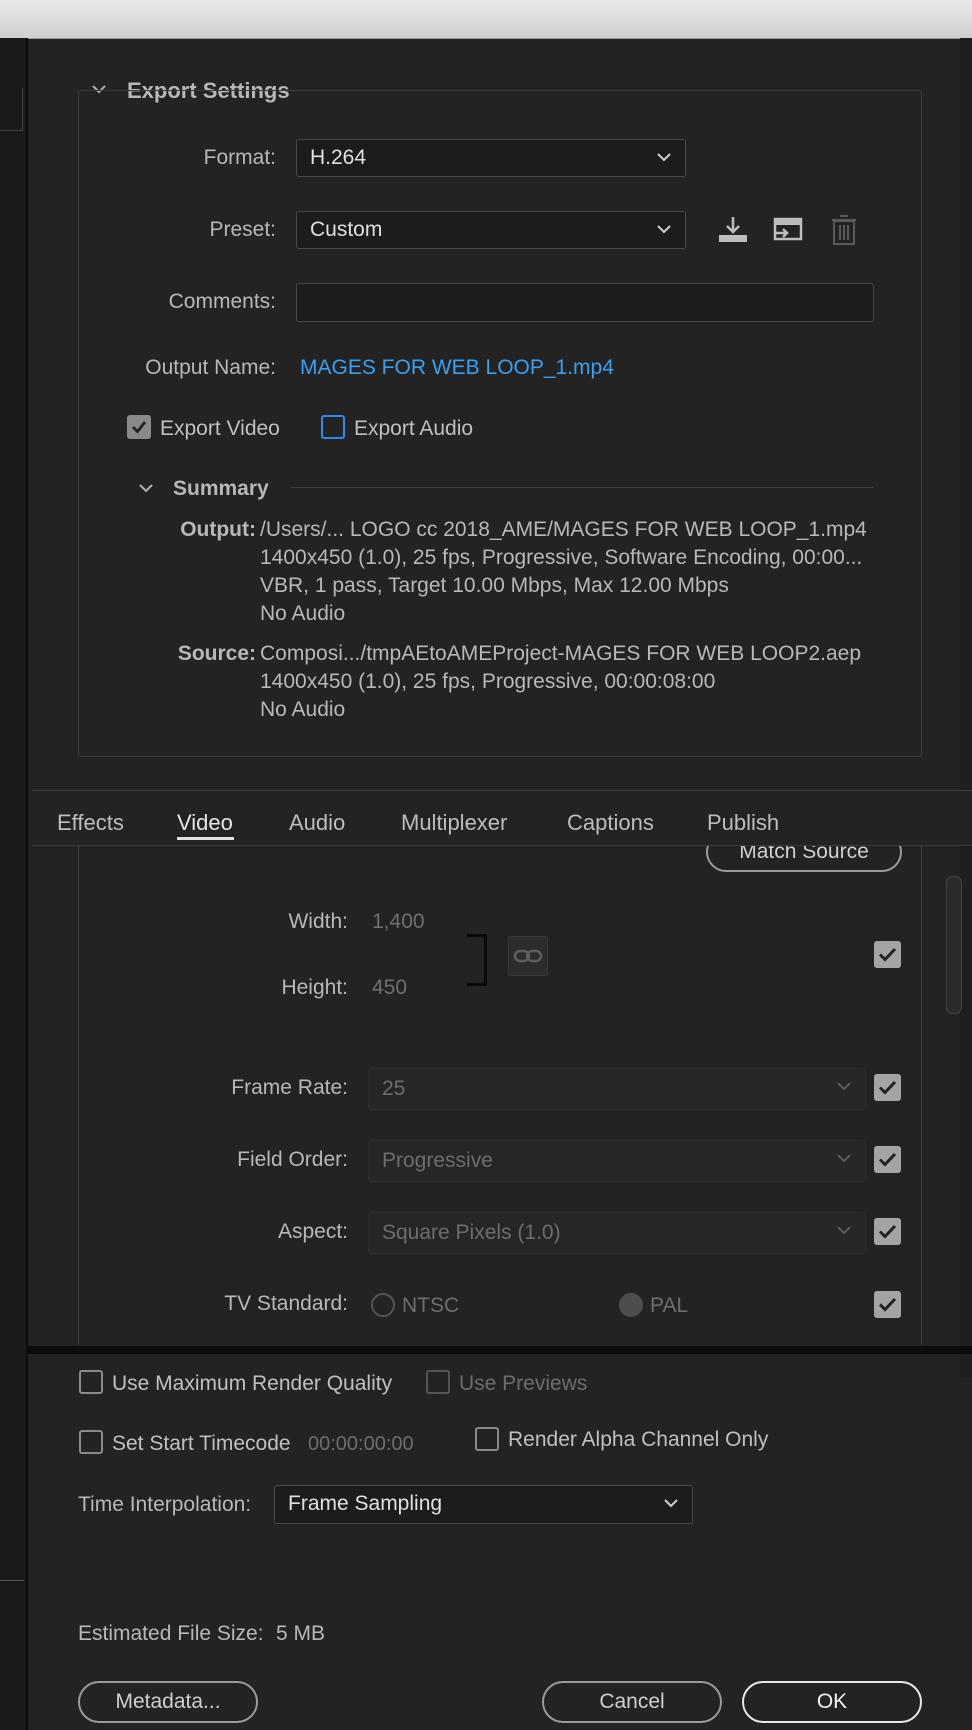 This screenshot has height=1730, width=972. I want to click on max-render-quality-label: Use Maximum Render Quality, so click(252, 1383).